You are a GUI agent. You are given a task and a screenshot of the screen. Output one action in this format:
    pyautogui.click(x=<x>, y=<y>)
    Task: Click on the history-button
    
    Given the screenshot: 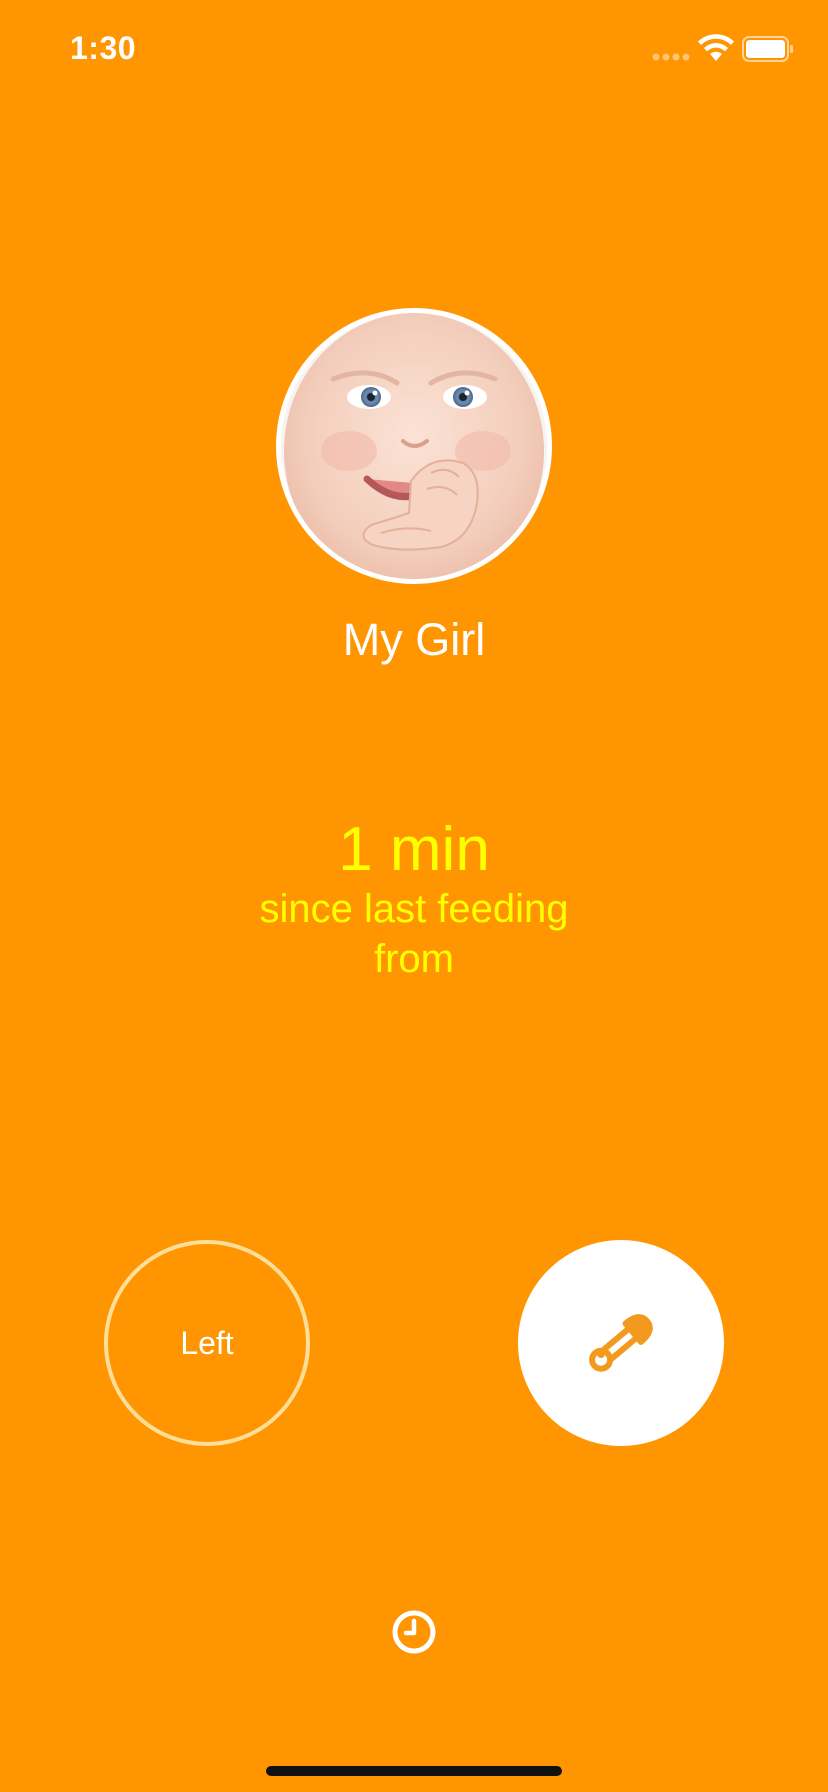 What is the action you would take?
    pyautogui.click(x=414, y=1632)
    